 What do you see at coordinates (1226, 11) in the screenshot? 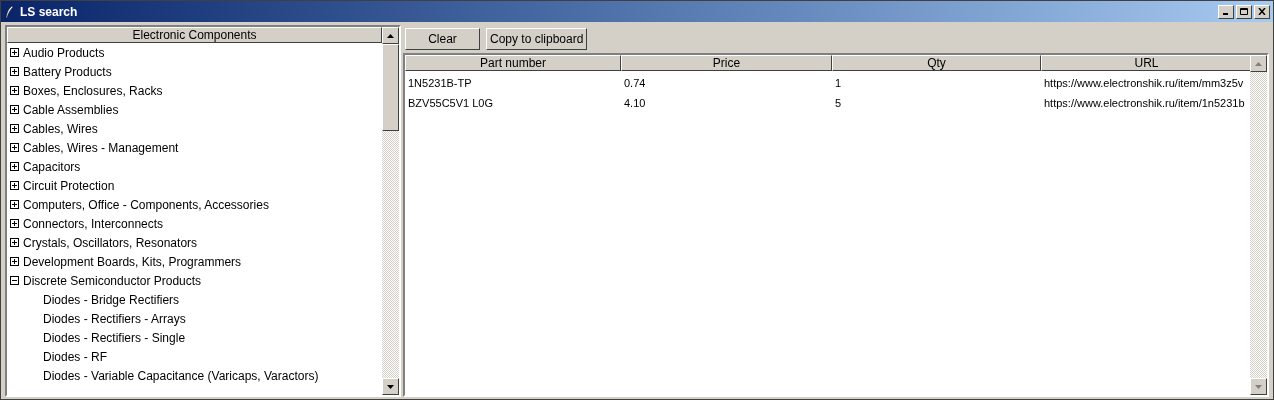
I see `minimize-button` at bounding box center [1226, 11].